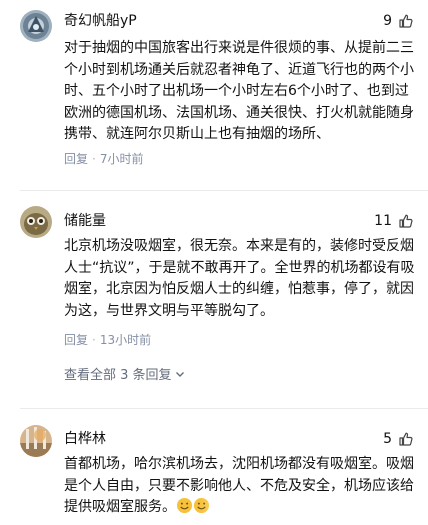 Image resolution: width=428 pixels, height=525 pixels. I want to click on chevron-down-icon, so click(180, 376).